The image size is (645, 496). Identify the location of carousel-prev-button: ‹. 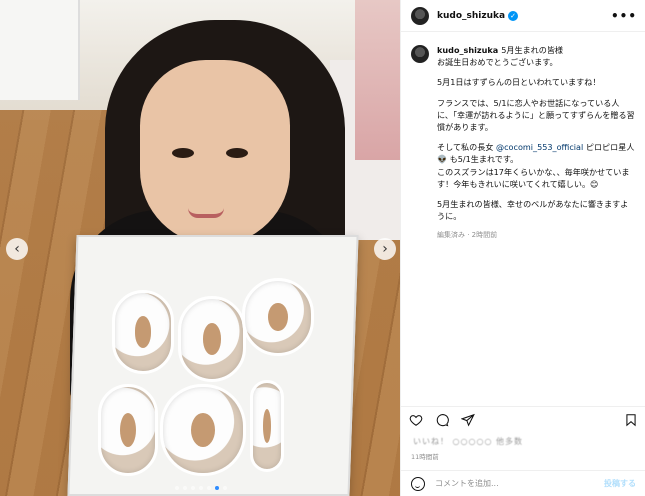
(17, 249).